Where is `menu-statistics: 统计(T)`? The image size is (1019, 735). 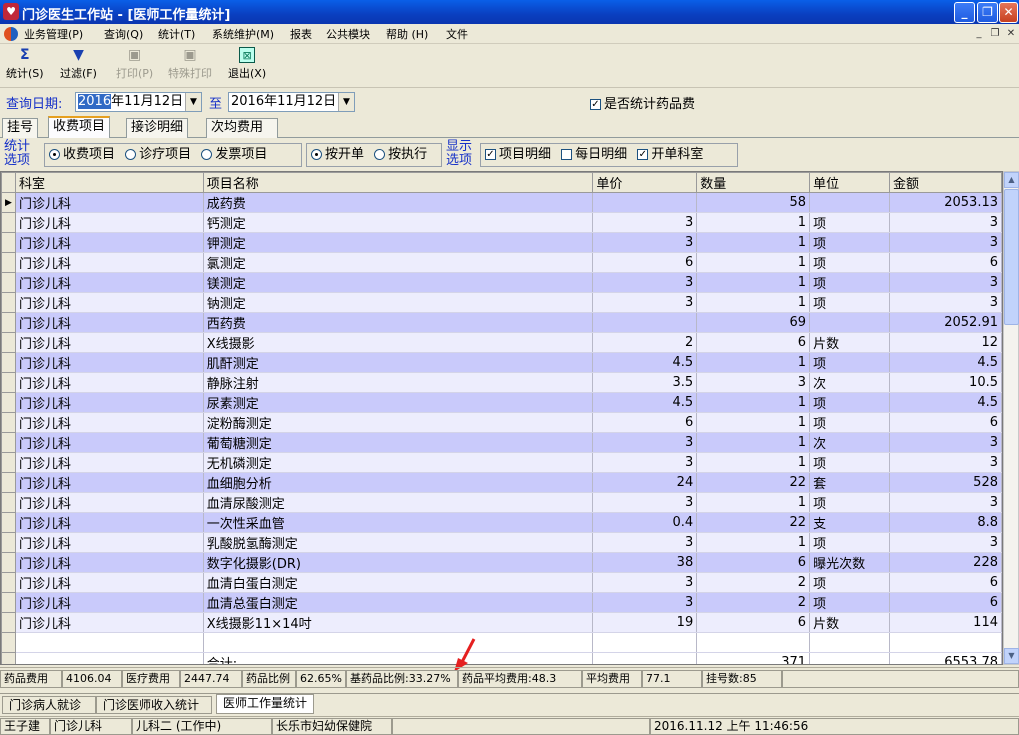 menu-statistics: 统计(T) is located at coordinates (176, 34).